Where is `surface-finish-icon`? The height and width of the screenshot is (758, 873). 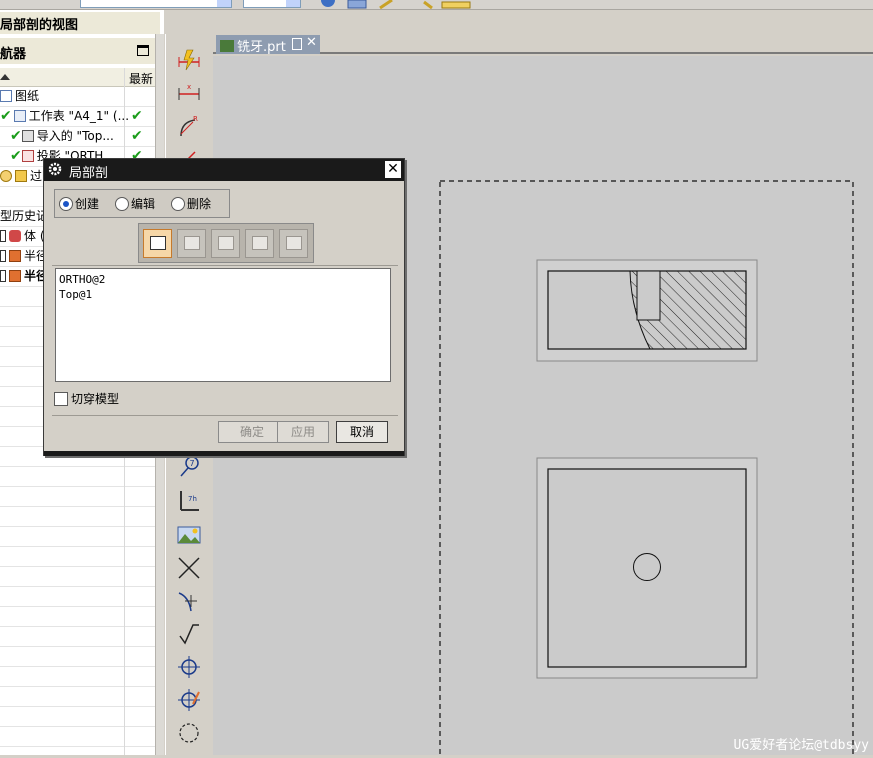 surface-finish-icon is located at coordinates (189, 634).